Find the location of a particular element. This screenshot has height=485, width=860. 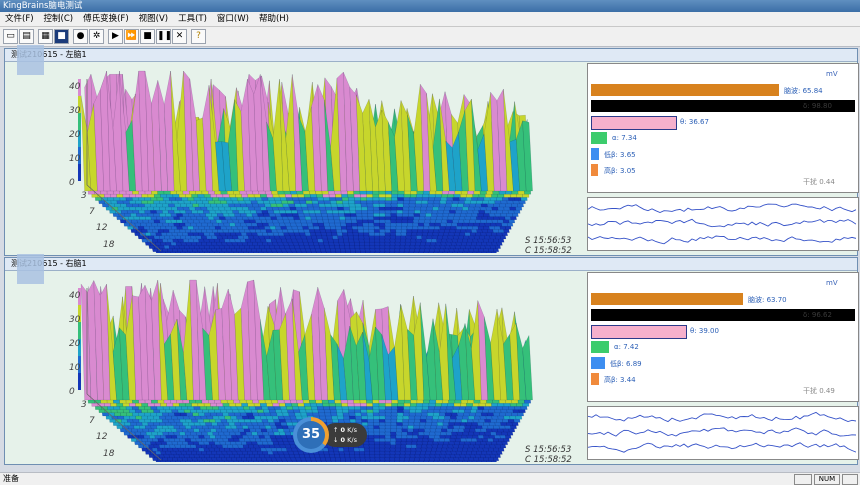

menu-help: 帮助(H) is located at coordinates (274, 19).